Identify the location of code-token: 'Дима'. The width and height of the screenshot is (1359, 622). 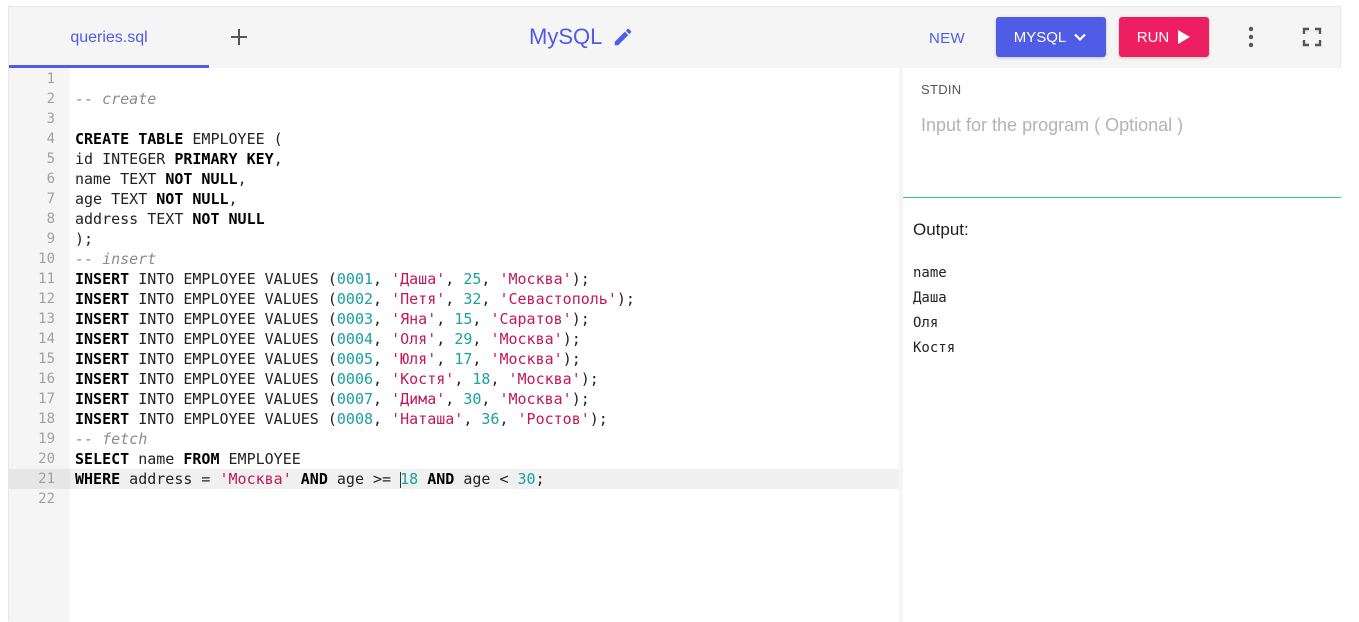
(418, 399).